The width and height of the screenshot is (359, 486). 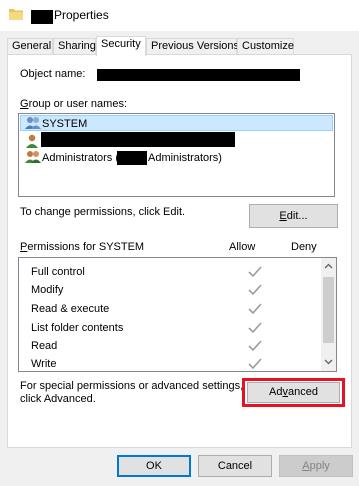 What do you see at coordinates (132, 158) in the screenshot?
I see `administrators-redaction` at bounding box center [132, 158].